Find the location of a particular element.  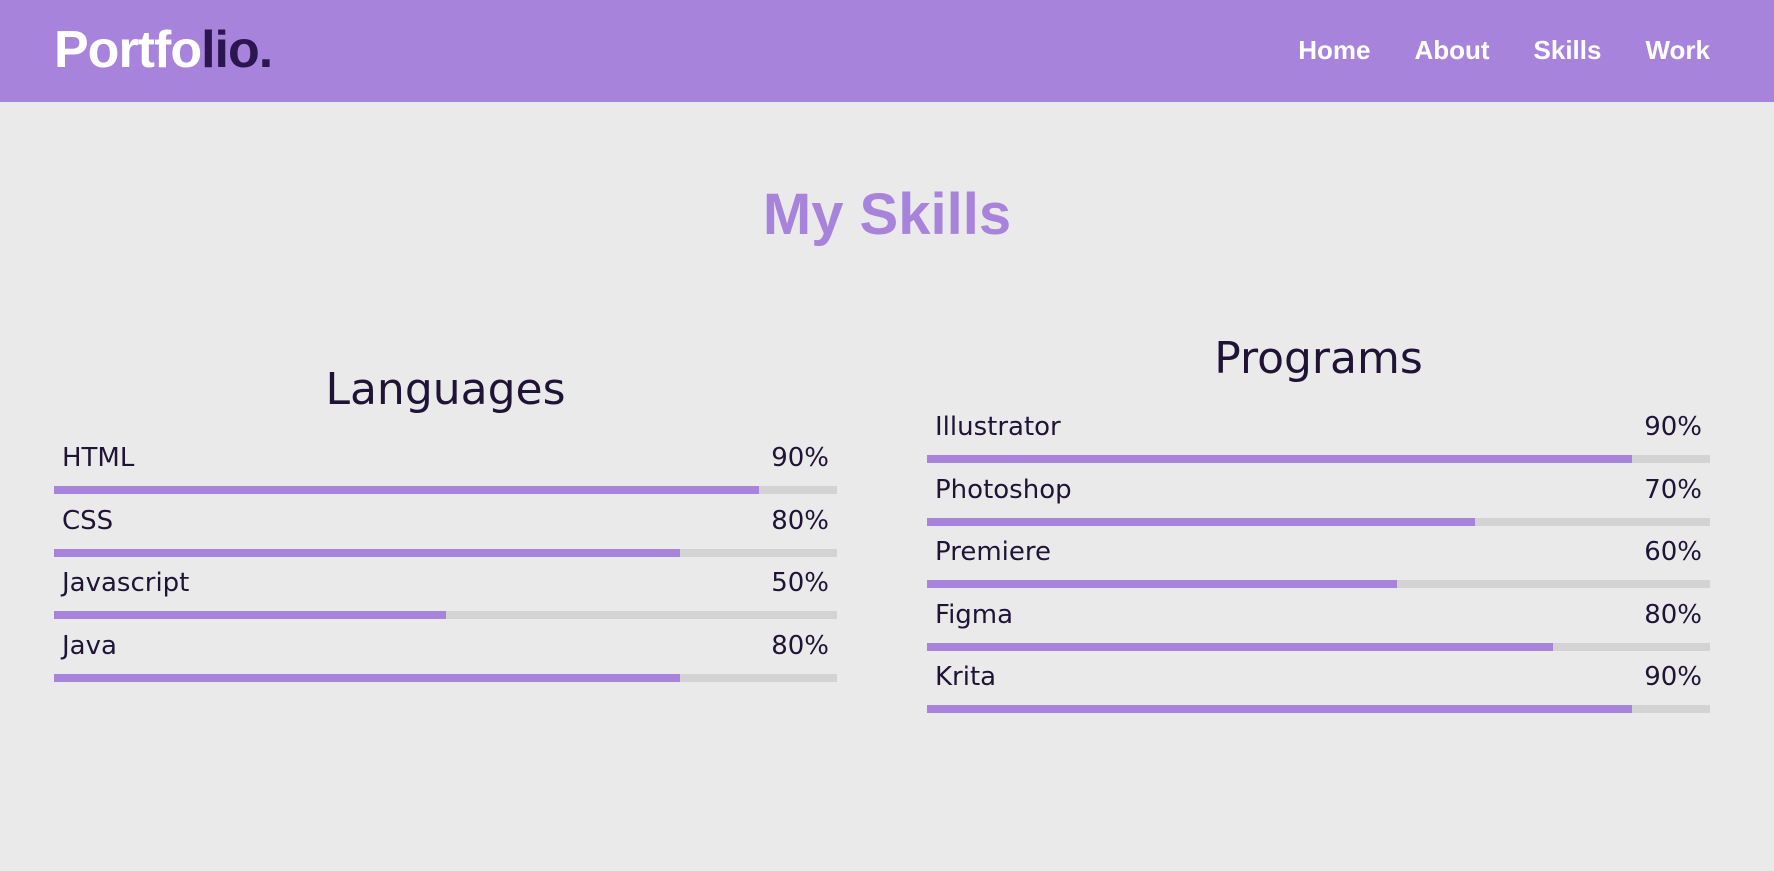

skill-illustrator: Illustrator 90% is located at coordinates (1318, 440).